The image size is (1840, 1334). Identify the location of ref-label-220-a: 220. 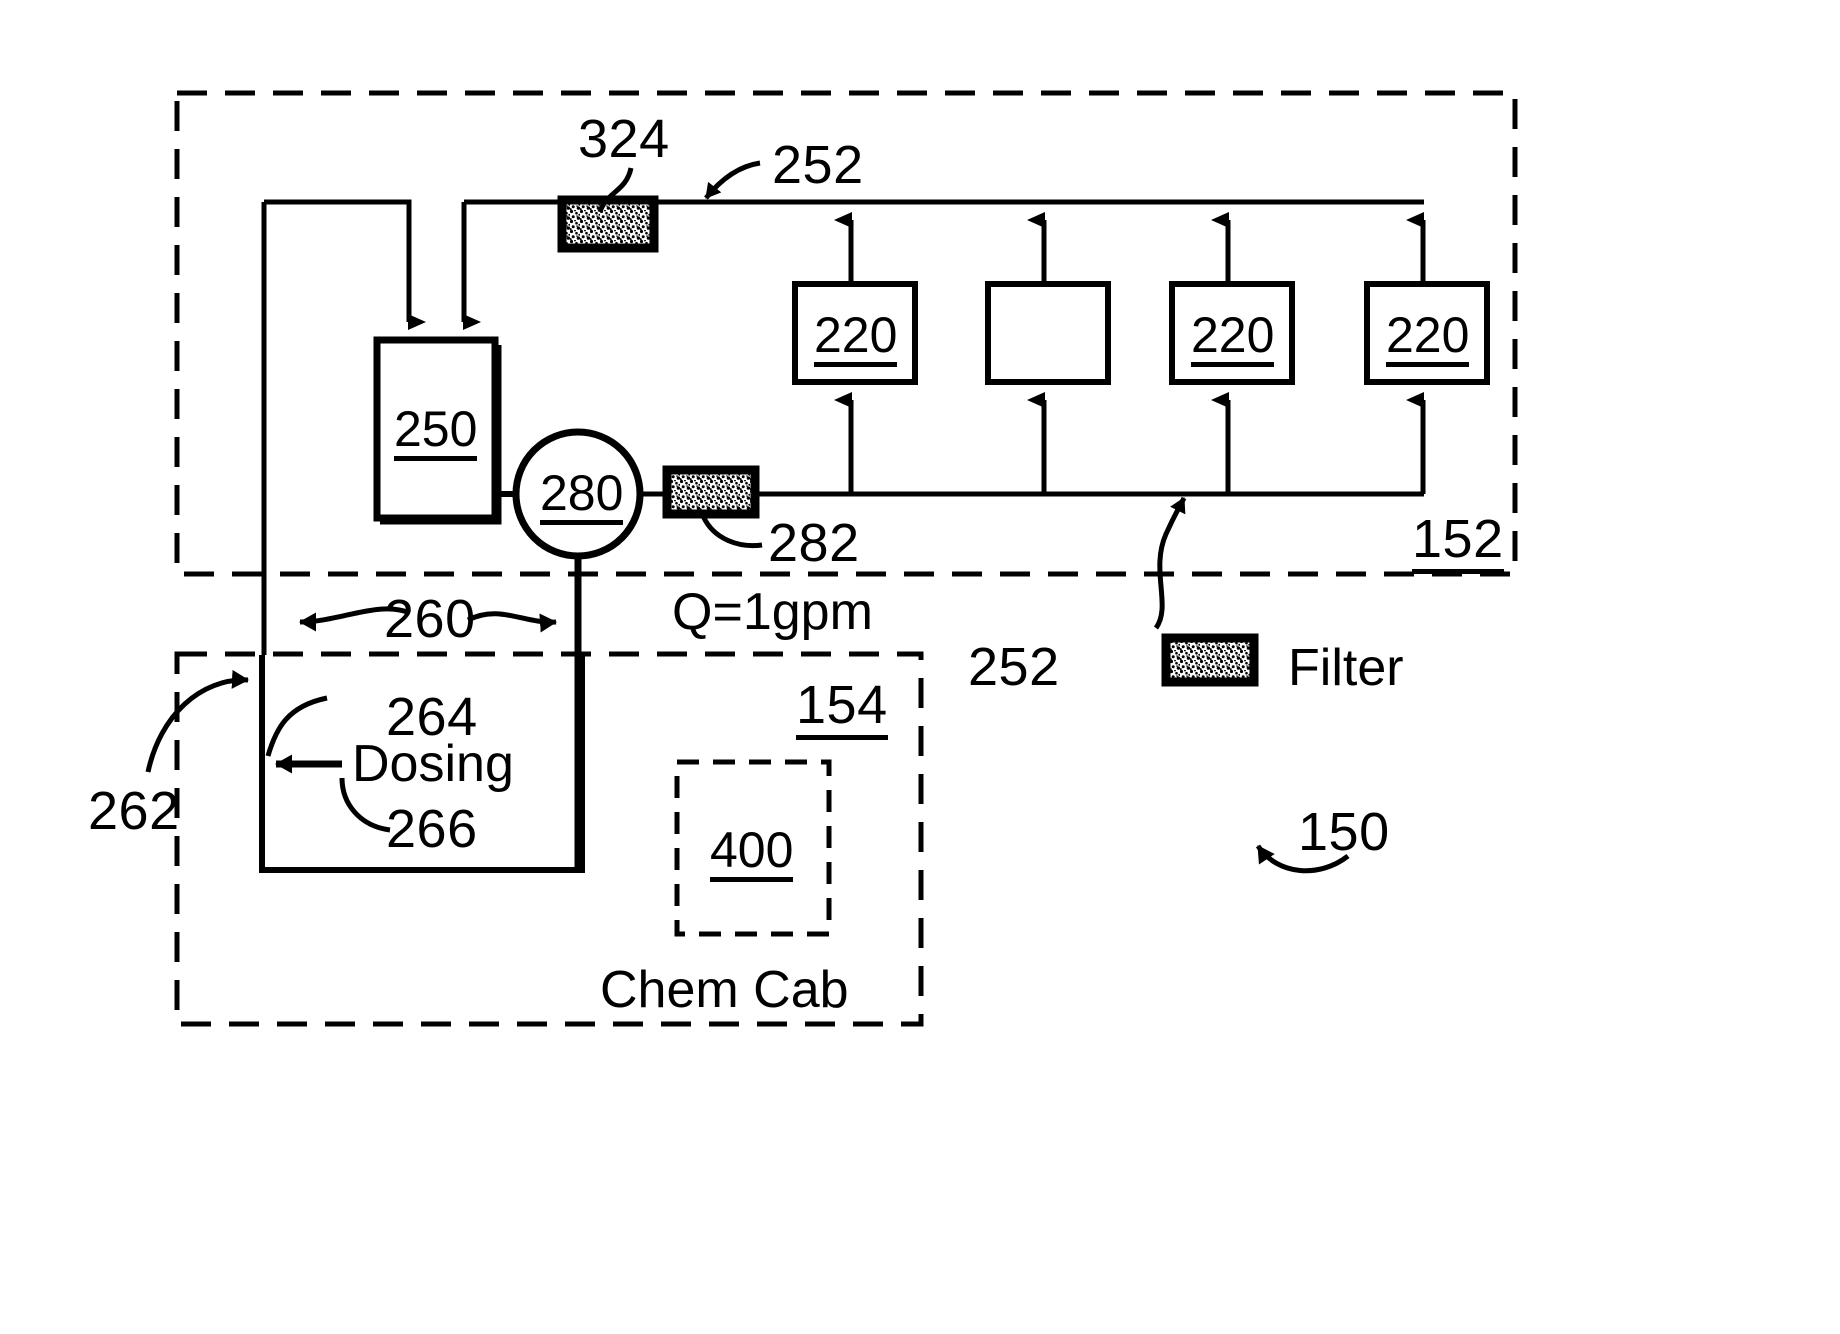
(856, 338).